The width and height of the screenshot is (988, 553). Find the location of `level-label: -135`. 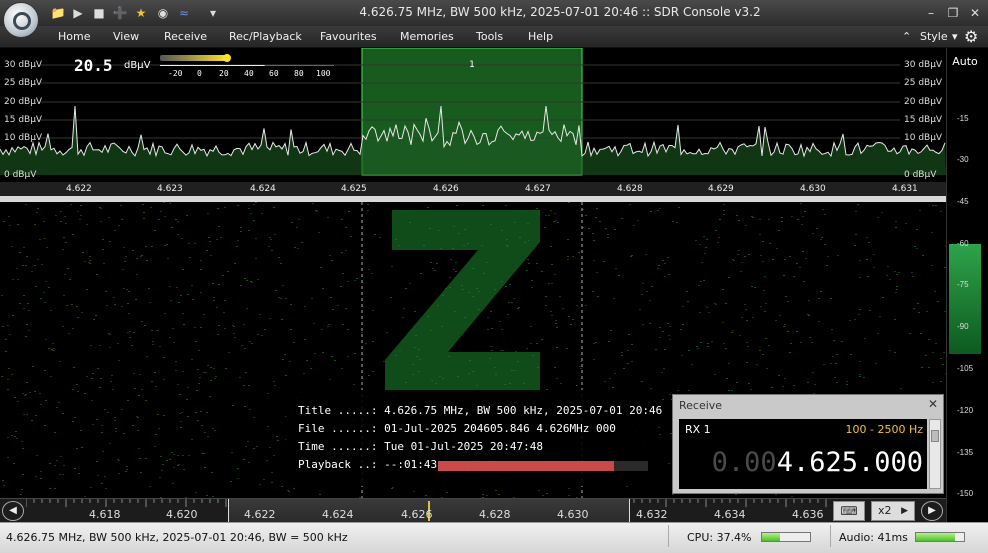

level-label: -135 is located at coordinates (965, 452).